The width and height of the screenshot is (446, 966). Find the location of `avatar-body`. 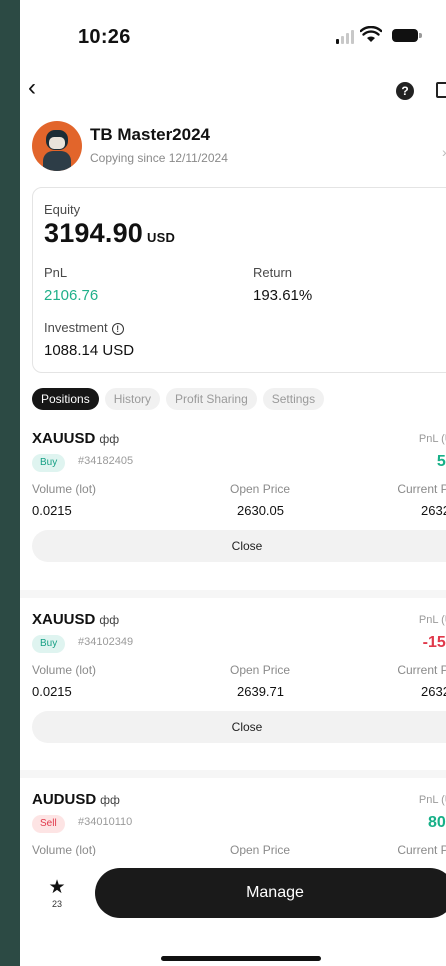

avatar-body is located at coordinates (57, 161).